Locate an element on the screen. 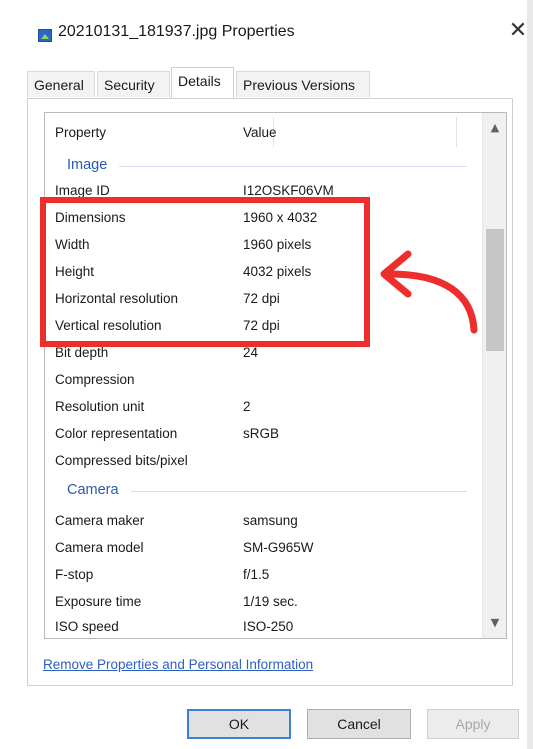  tab-details: Details is located at coordinates (202, 82).